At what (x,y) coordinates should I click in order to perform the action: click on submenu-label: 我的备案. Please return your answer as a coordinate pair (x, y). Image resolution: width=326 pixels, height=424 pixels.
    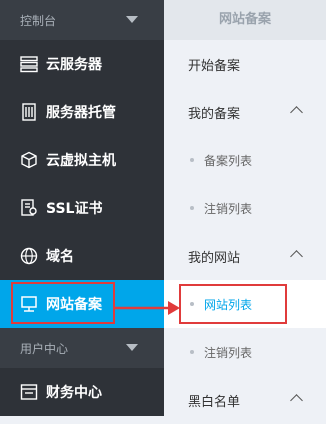
    Looking at the image, I should click on (214, 114).